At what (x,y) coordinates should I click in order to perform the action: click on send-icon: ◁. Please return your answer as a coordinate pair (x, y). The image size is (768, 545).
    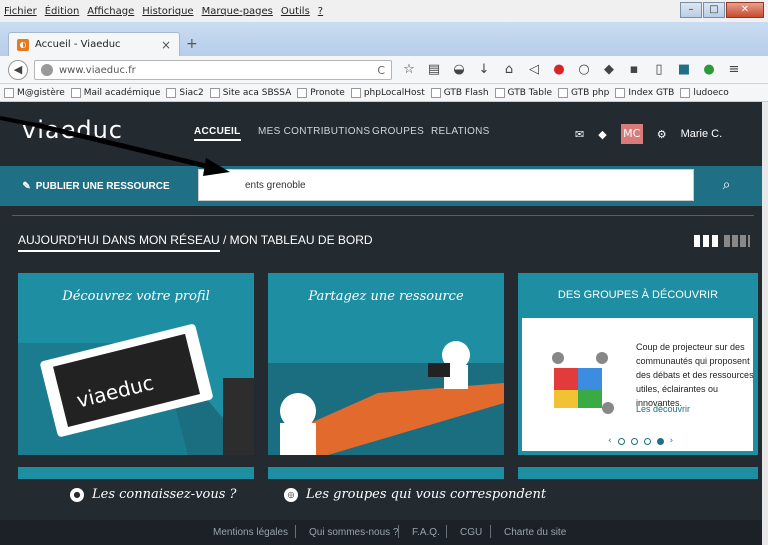
    Looking at the image, I should click on (534, 70).